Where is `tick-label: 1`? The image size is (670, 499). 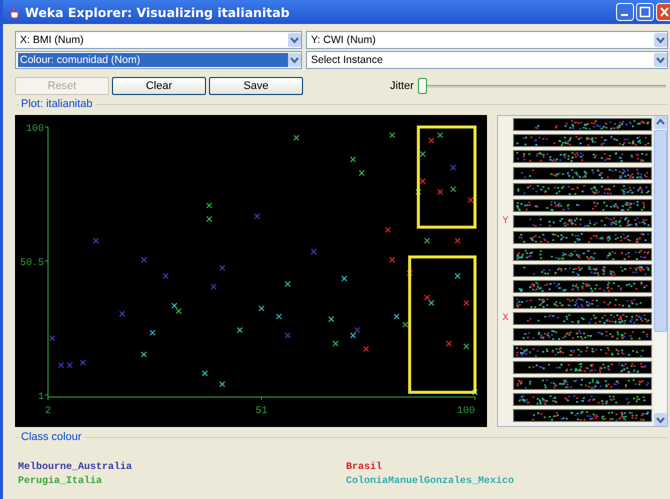 tick-label: 1 is located at coordinates (41, 397).